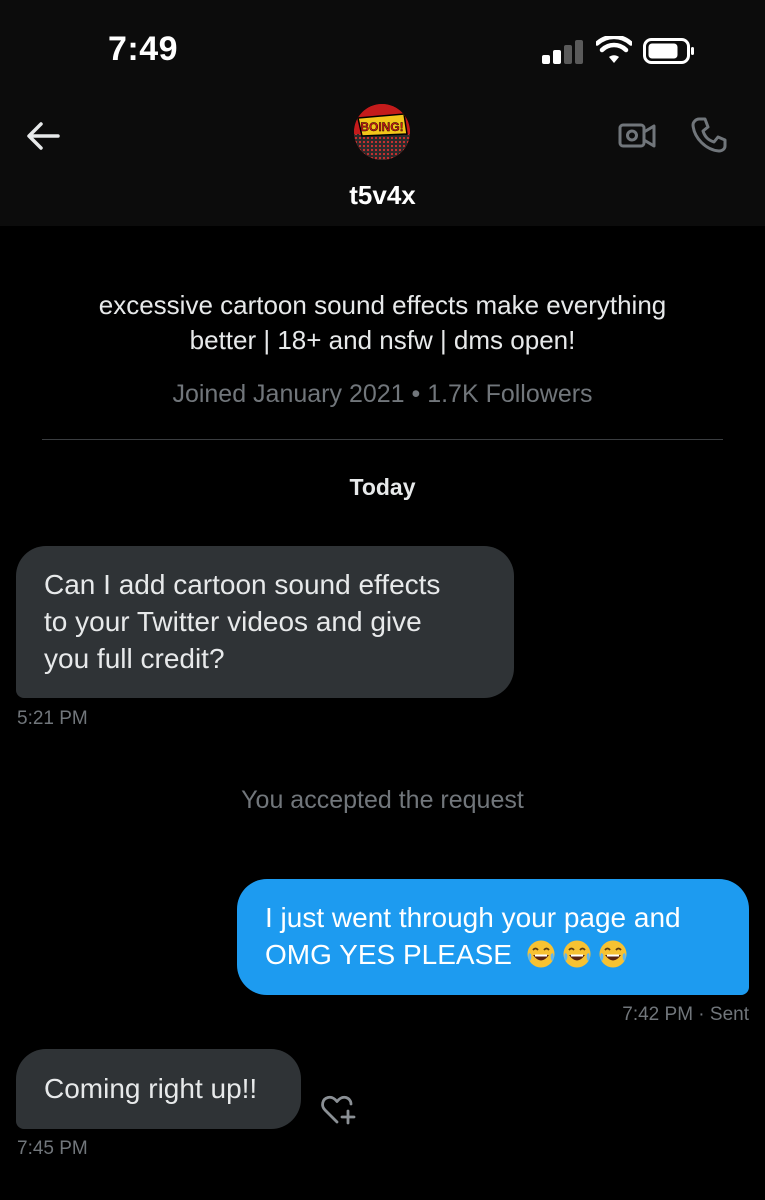 The height and width of the screenshot is (1200, 765). What do you see at coordinates (614, 49) in the screenshot?
I see `wifi-icon` at bounding box center [614, 49].